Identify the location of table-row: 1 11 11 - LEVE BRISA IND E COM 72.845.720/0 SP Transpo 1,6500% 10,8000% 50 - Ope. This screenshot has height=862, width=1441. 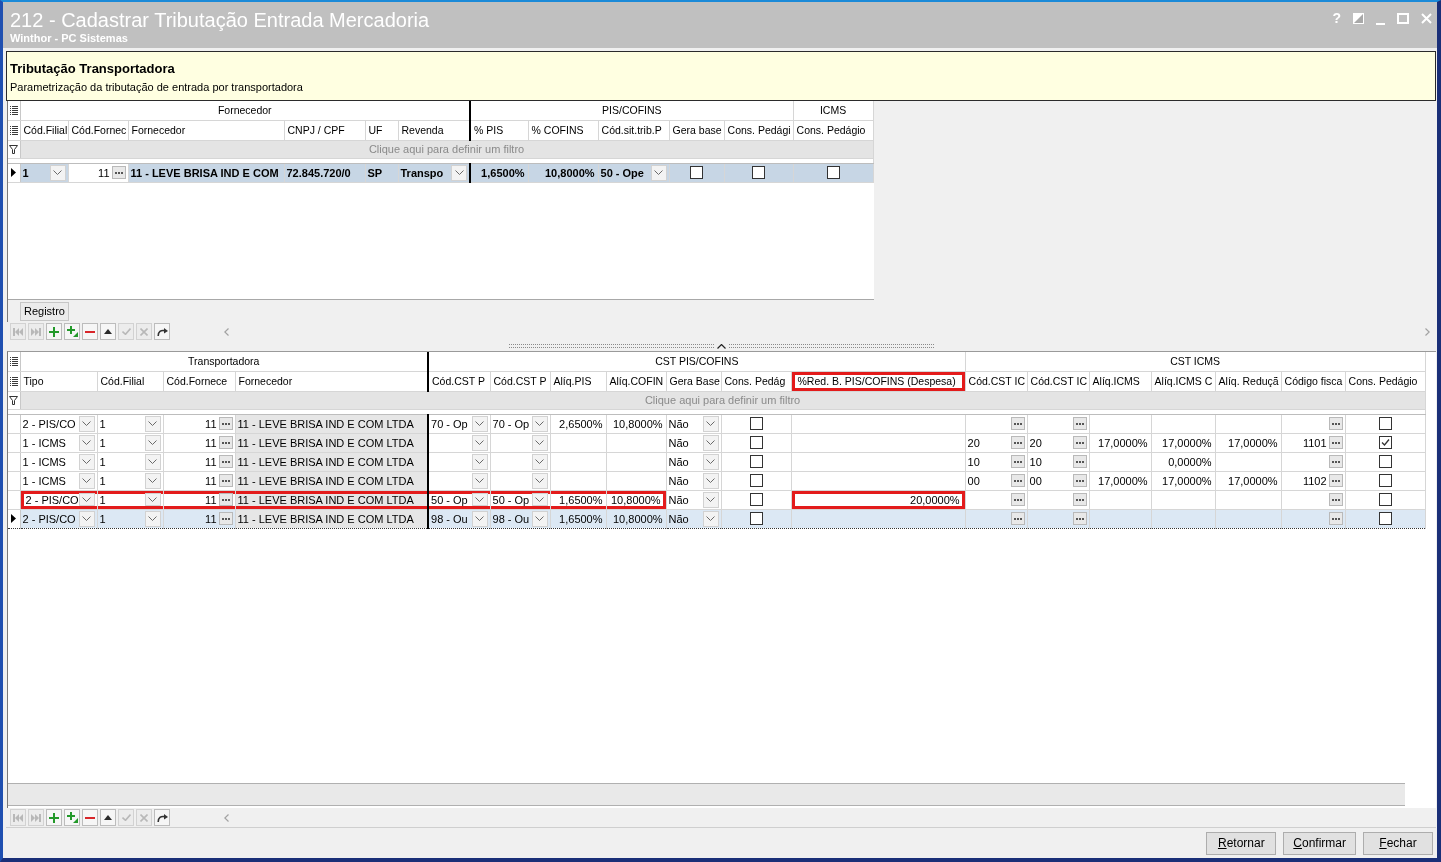
(441, 172).